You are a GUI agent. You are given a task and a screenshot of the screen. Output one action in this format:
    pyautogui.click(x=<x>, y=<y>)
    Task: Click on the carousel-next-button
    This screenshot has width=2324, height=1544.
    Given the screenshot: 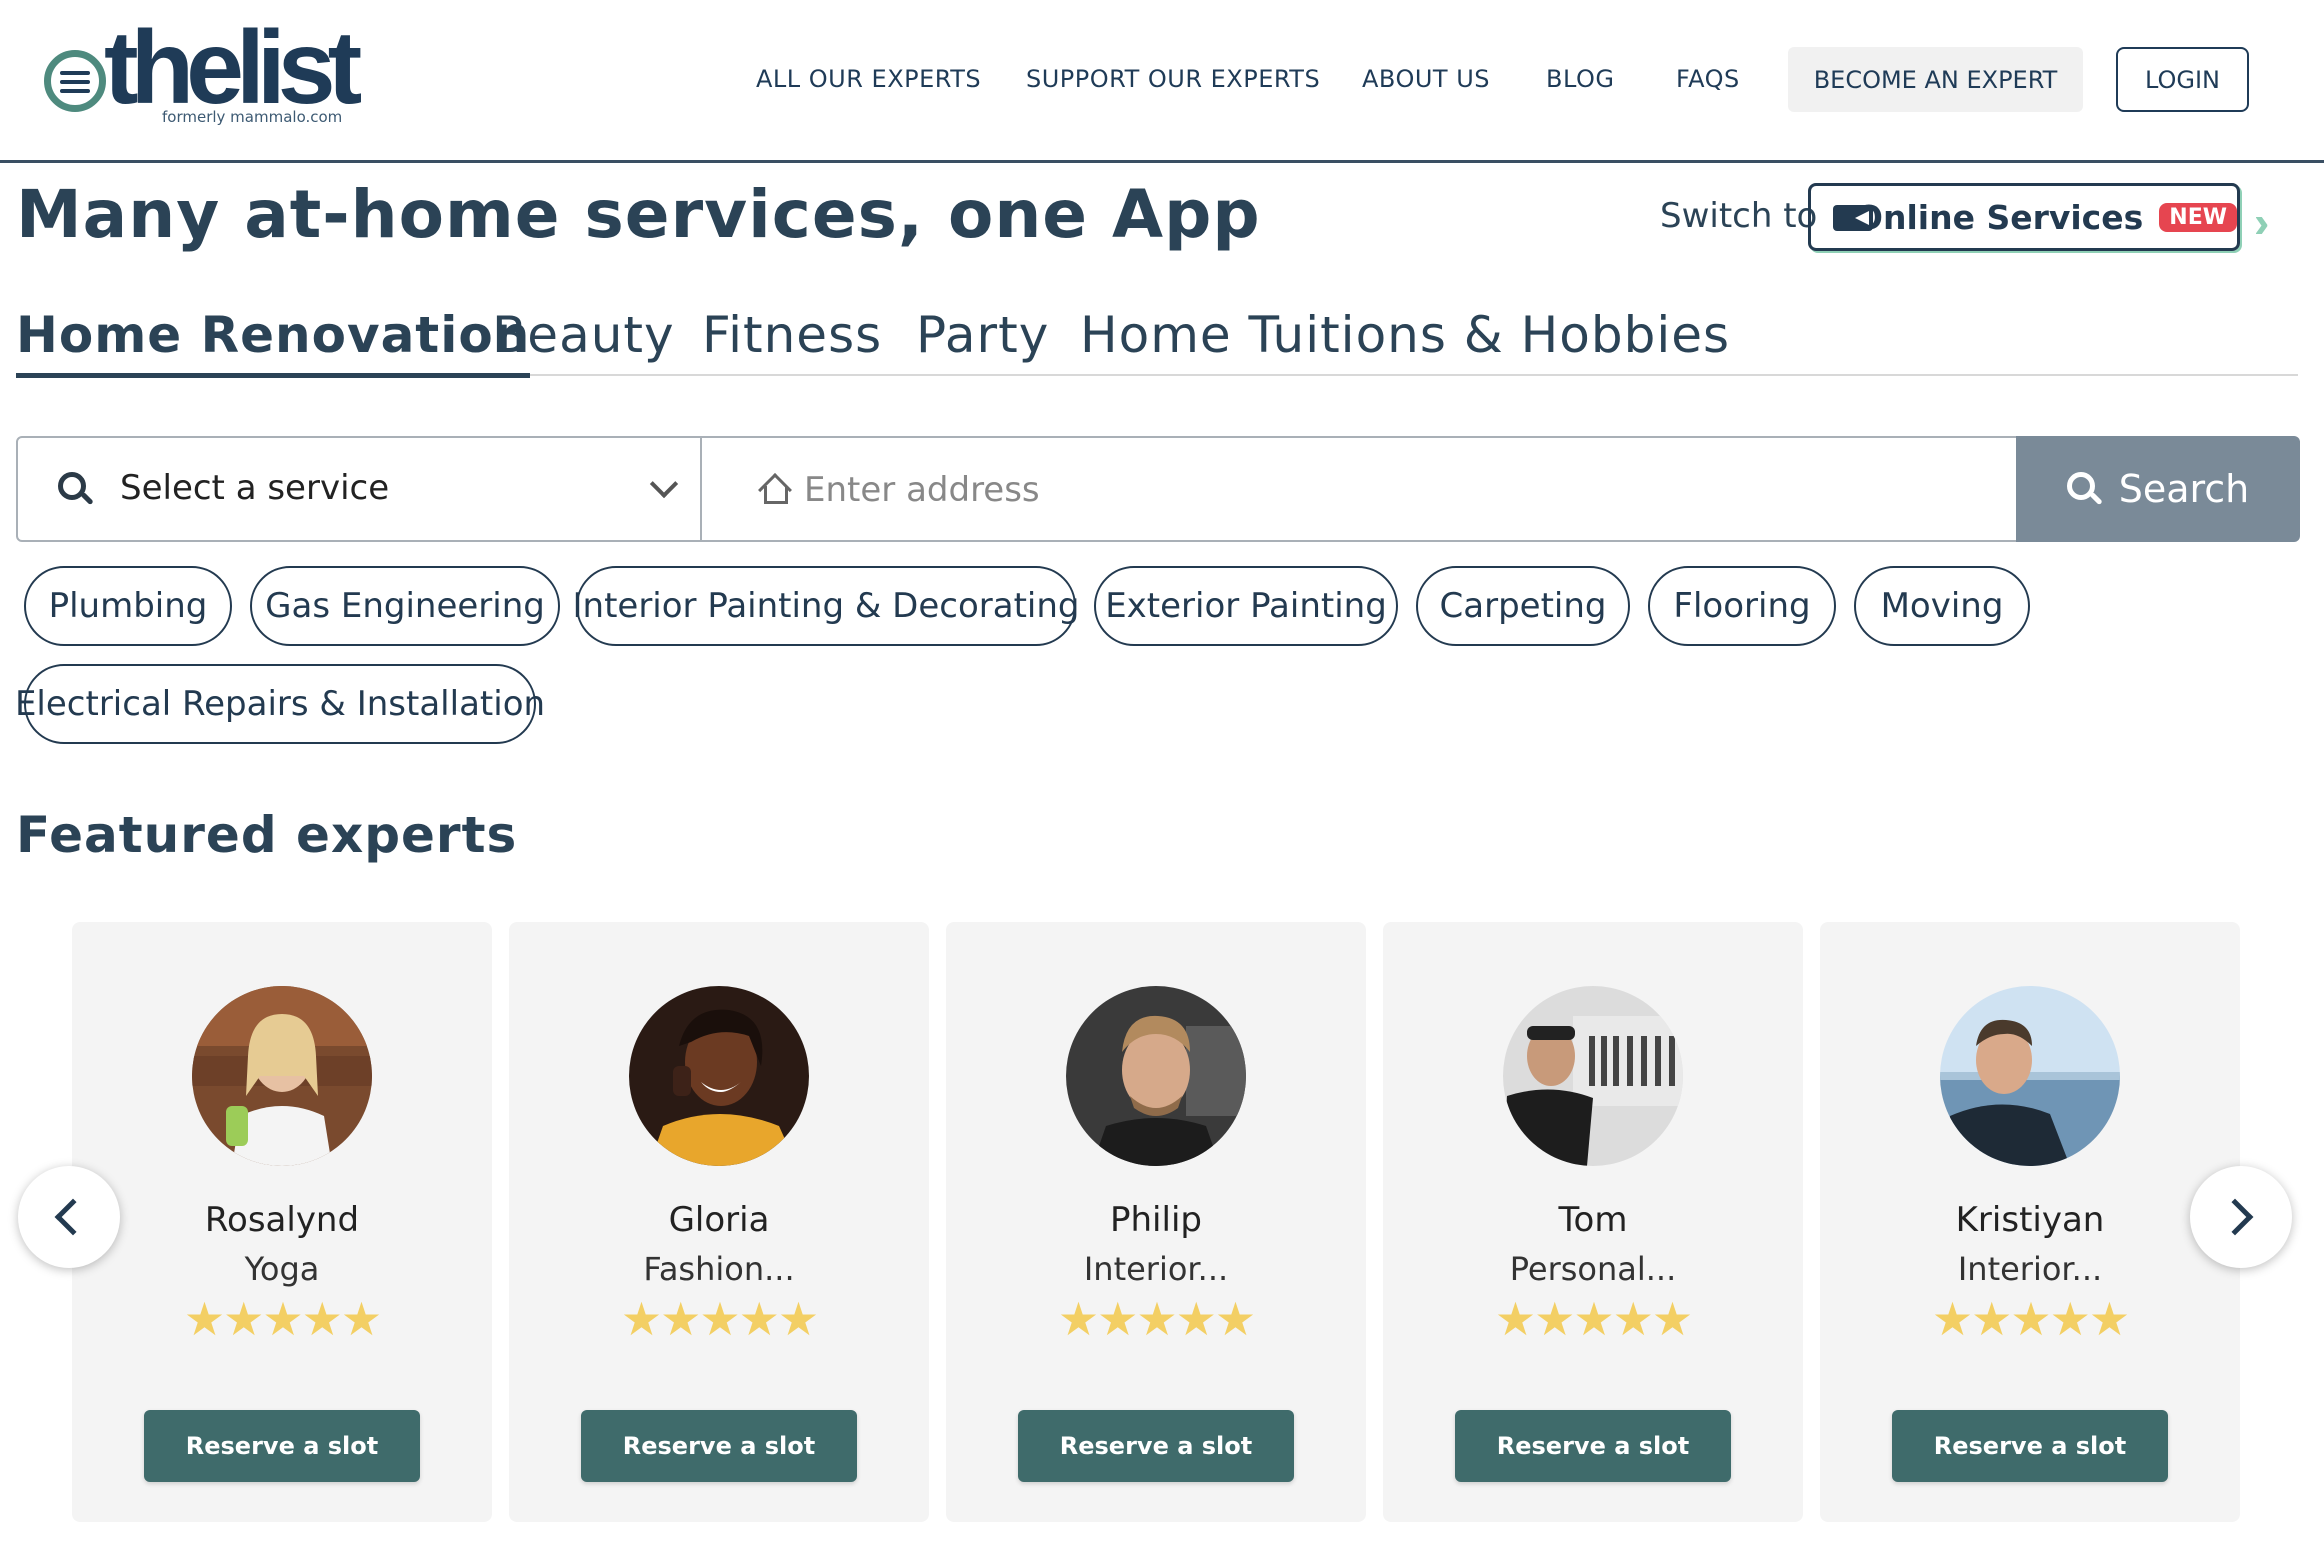 What is the action you would take?
    pyautogui.click(x=2241, y=1217)
    